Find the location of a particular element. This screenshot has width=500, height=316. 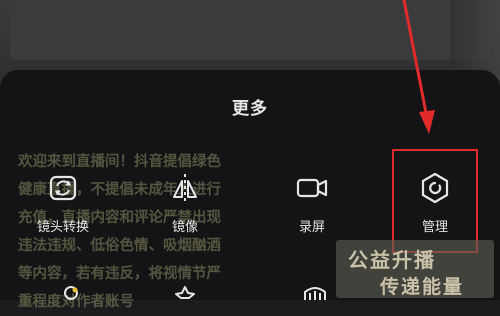

video-record-icon is located at coordinates (312, 188).